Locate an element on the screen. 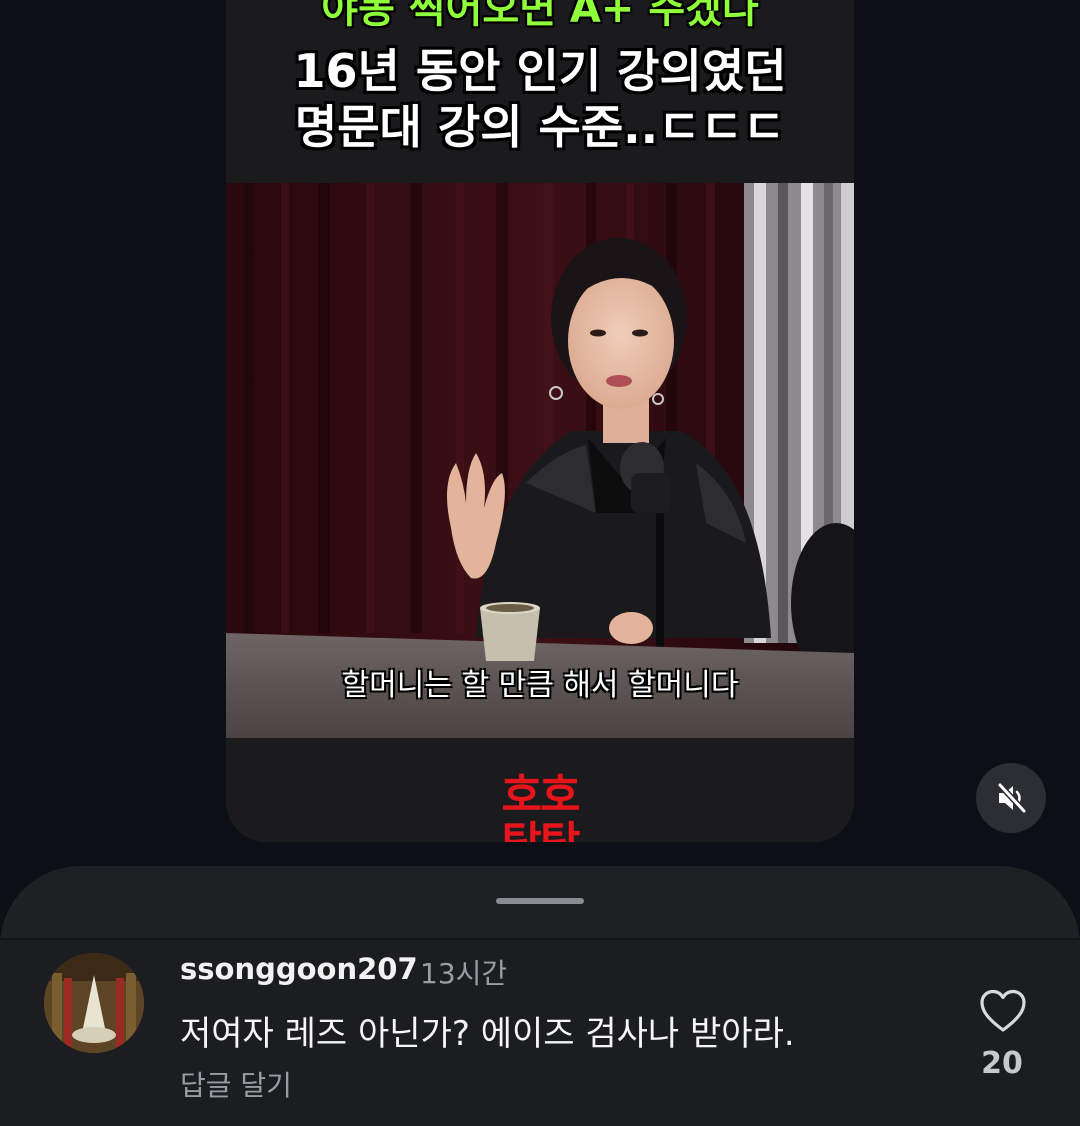  avatar is located at coordinates (94, 1003).